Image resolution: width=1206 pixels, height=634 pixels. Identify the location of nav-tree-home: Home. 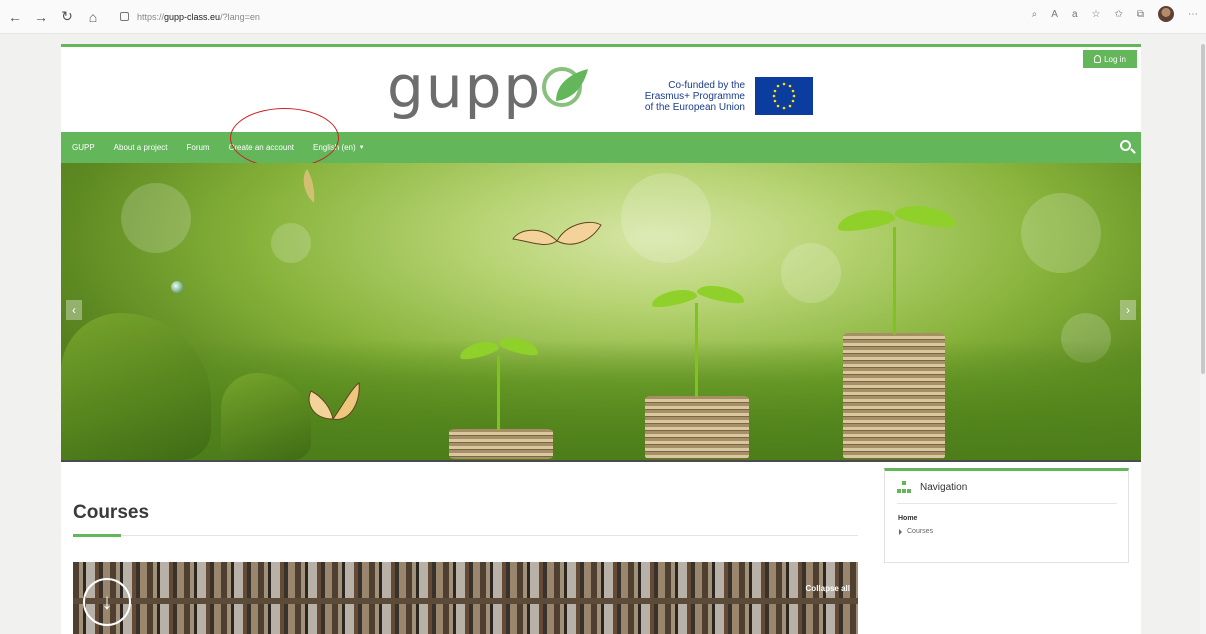
(907, 518).